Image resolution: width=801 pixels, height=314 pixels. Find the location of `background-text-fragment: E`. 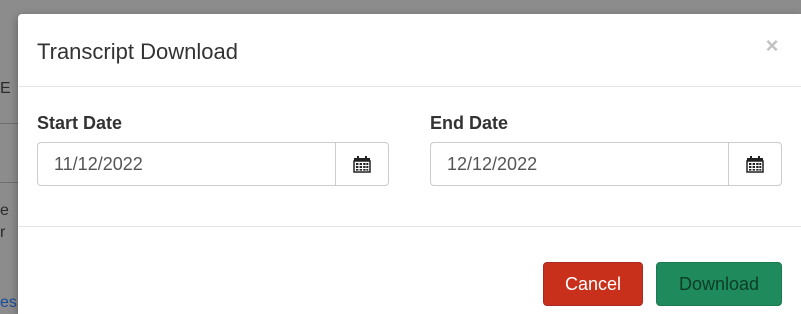

background-text-fragment: E is located at coordinates (5, 88).